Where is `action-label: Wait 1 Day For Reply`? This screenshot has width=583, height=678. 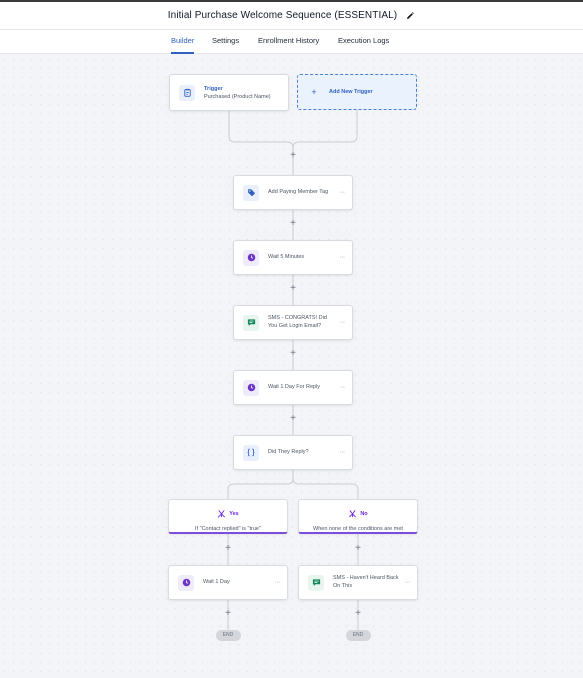 action-label: Wait 1 Day For Reply is located at coordinates (294, 386).